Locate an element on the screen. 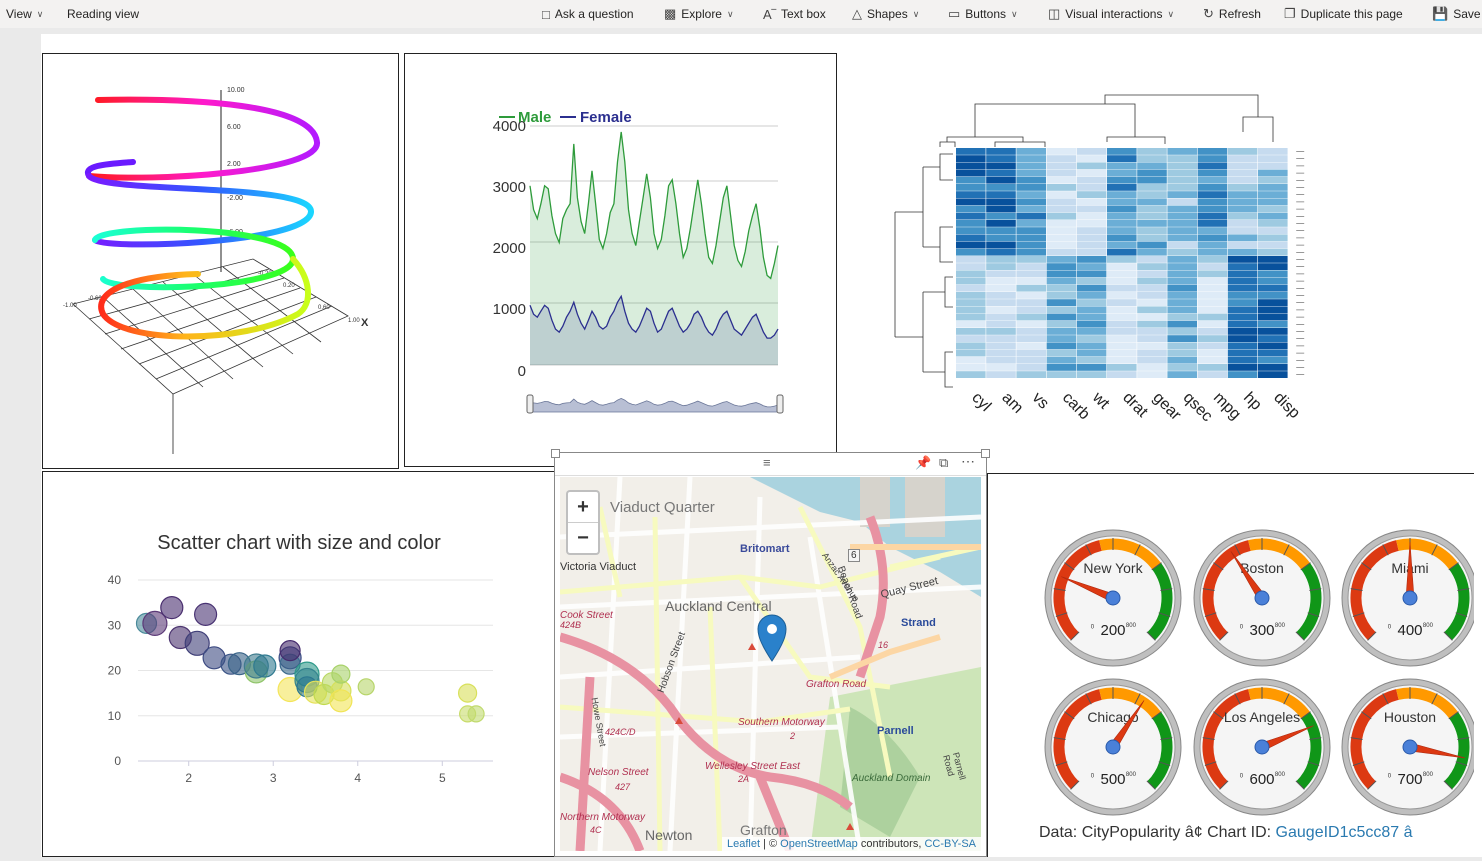 The image size is (1482, 861). legend-female: Female is located at coordinates (606, 117).